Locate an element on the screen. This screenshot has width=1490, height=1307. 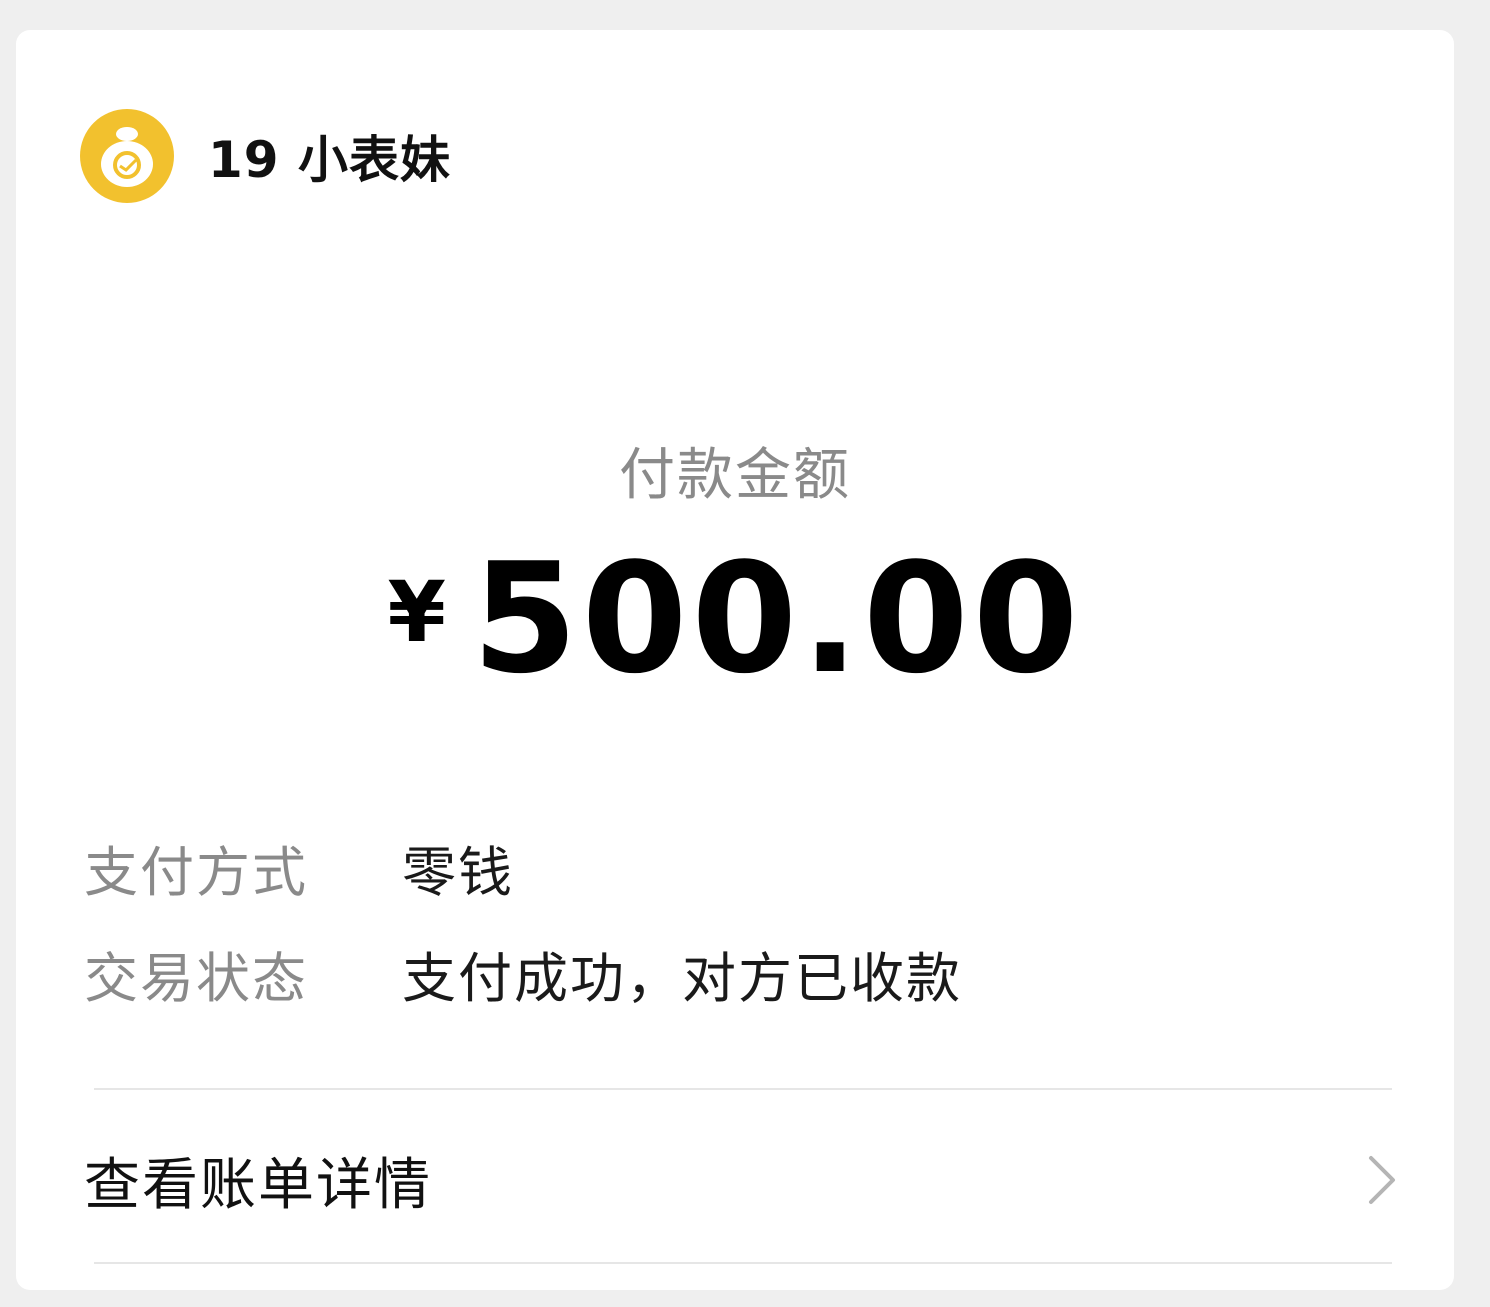
merchant-header: 19 小表妹 is located at coordinates (265, 156).